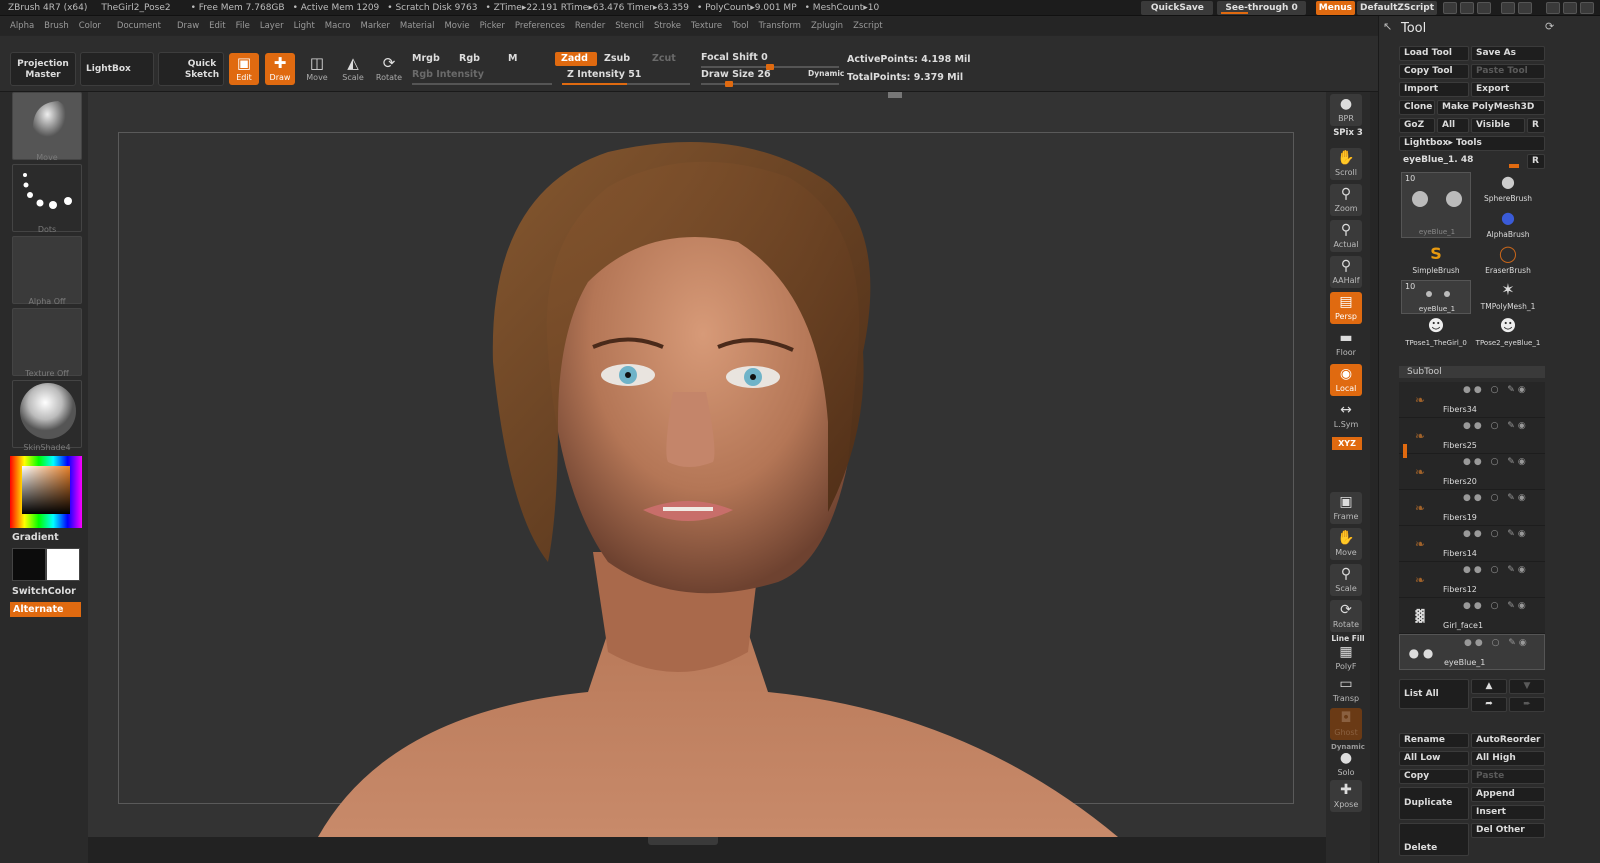 This screenshot has height=863, width=1600. What do you see at coordinates (1472, 544) in the screenshot?
I see `subtool-item: ❧ ●● ○ ✎◉ Fibers14` at bounding box center [1472, 544].